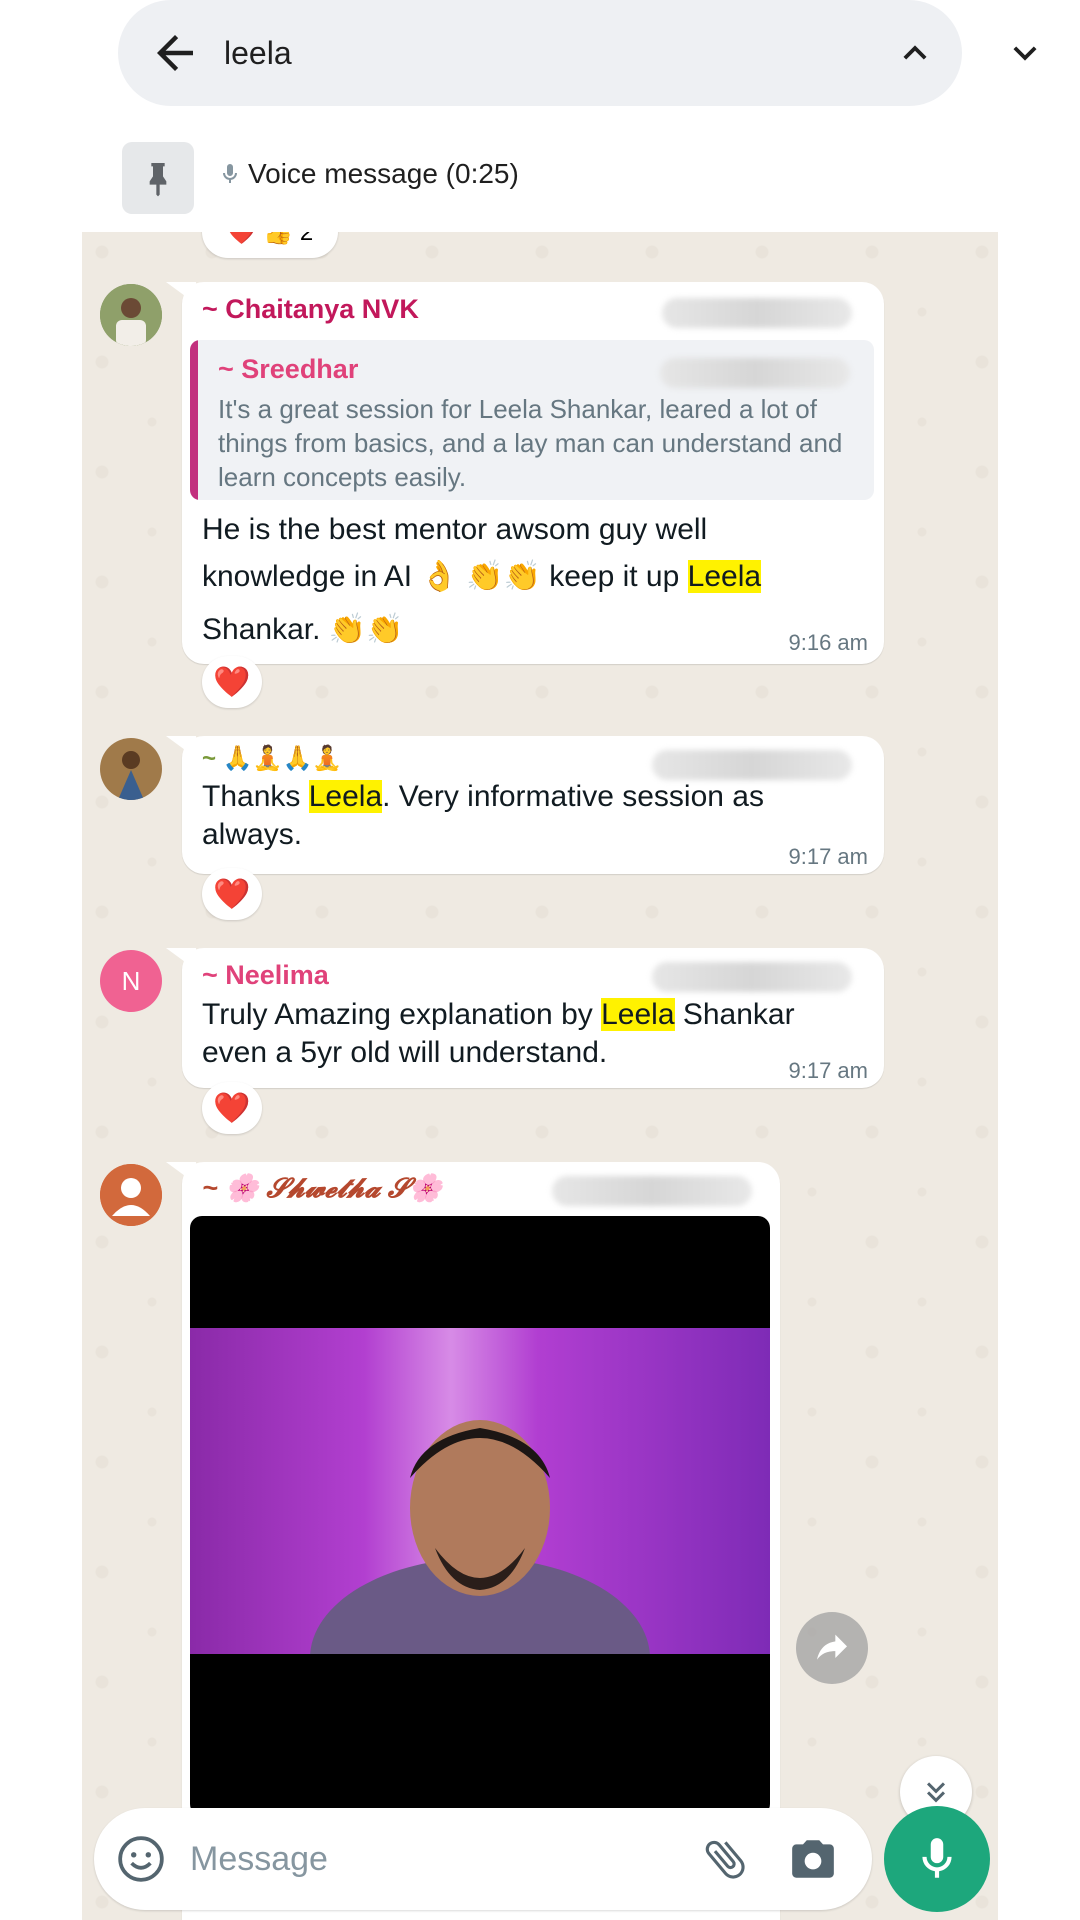 The width and height of the screenshot is (1080, 1920). Describe the element at coordinates (272, 758) in the screenshot. I see `sender-name: ~ 🙏🧘🙏🧘` at that location.